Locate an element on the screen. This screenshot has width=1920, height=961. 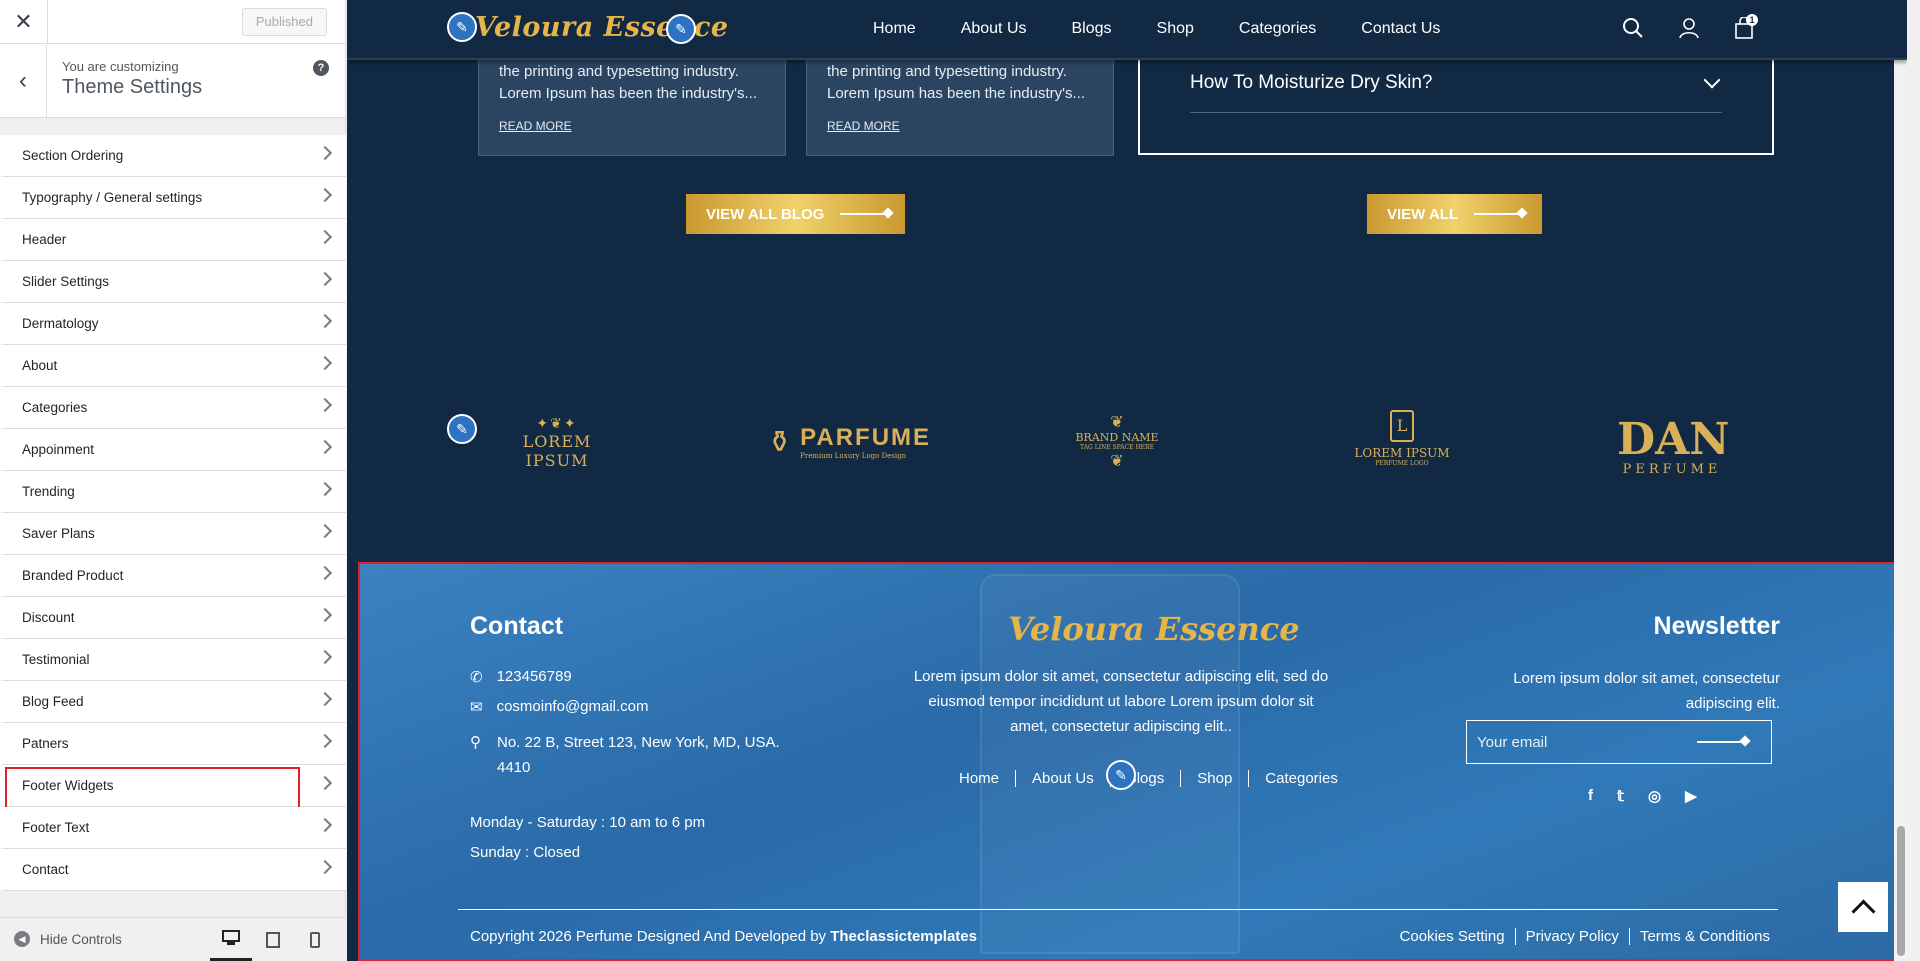
published-button: Published is located at coordinates (284, 22).